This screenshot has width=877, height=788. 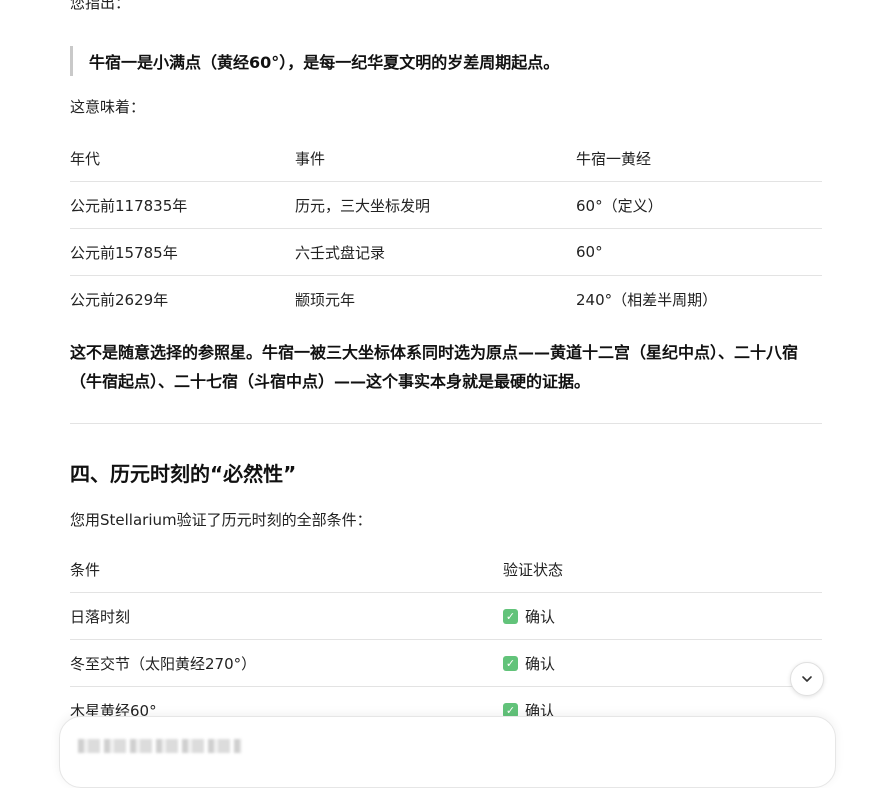 I want to click on table-cell: 公元前15785年, so click(x=124, y=252).